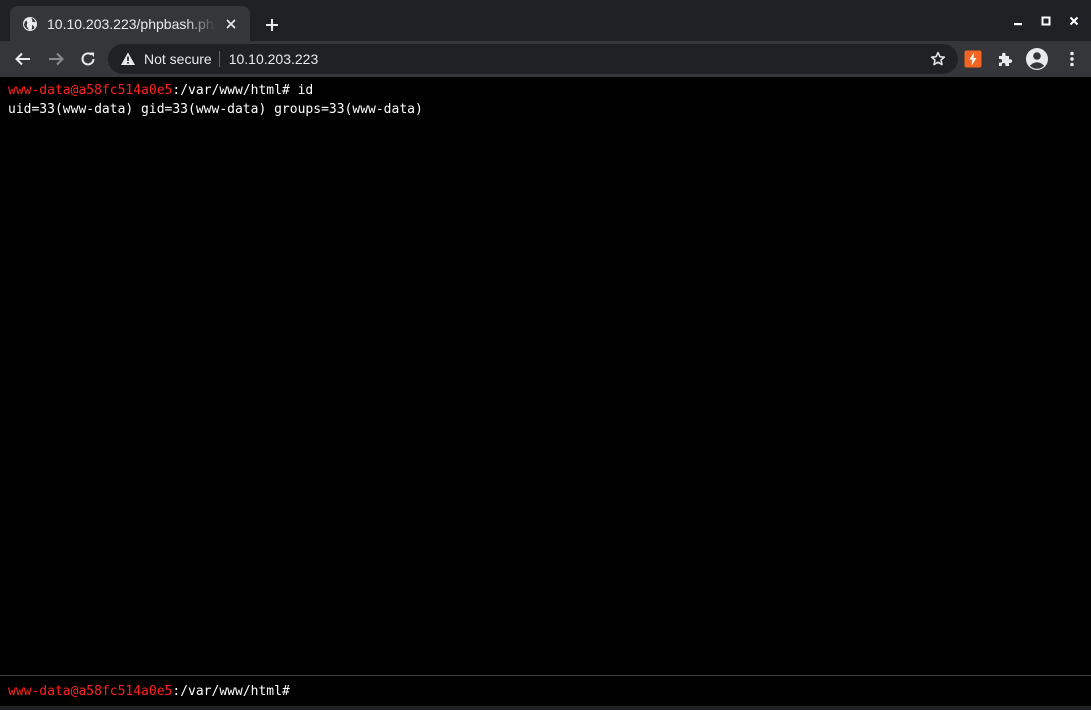 The height and width of the screenshot is (710, 1091). Describe the element at coordinates (301, 90) in the screenshot. I see `command-text: id` at that location.